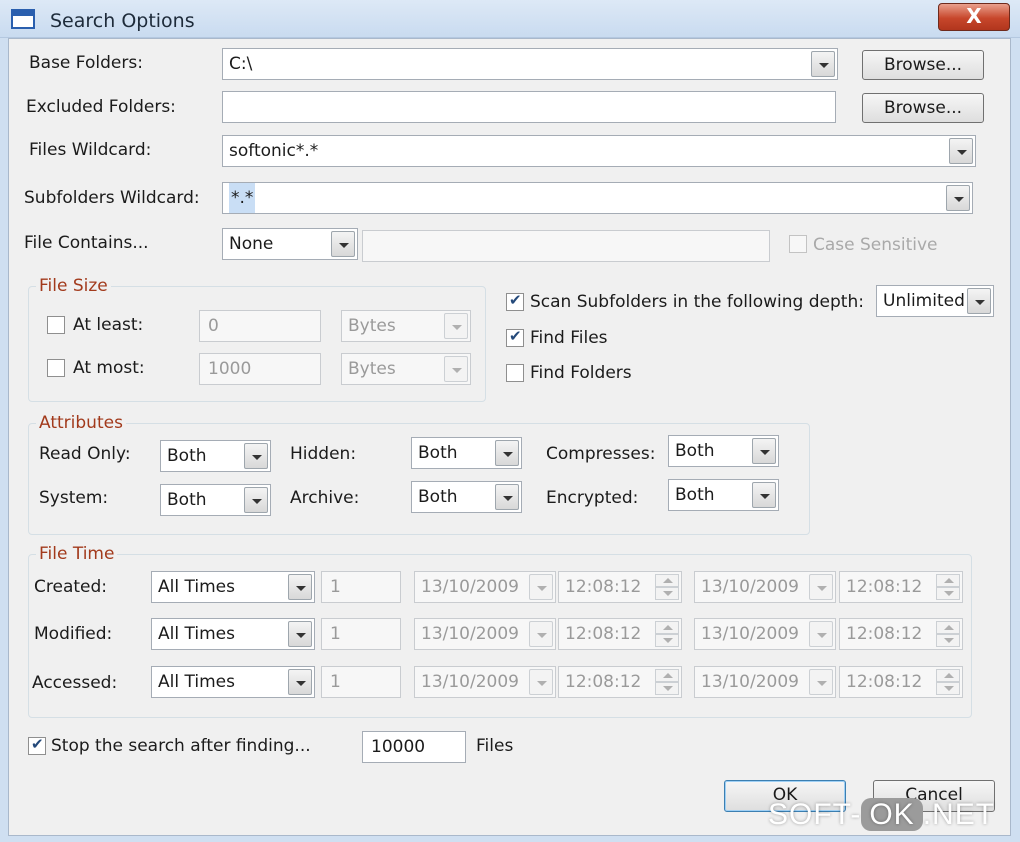  Describe the element at coordinates (597, 198) in the screenshot. I see `subfolders-wildcard-combo: *.*` at that location.